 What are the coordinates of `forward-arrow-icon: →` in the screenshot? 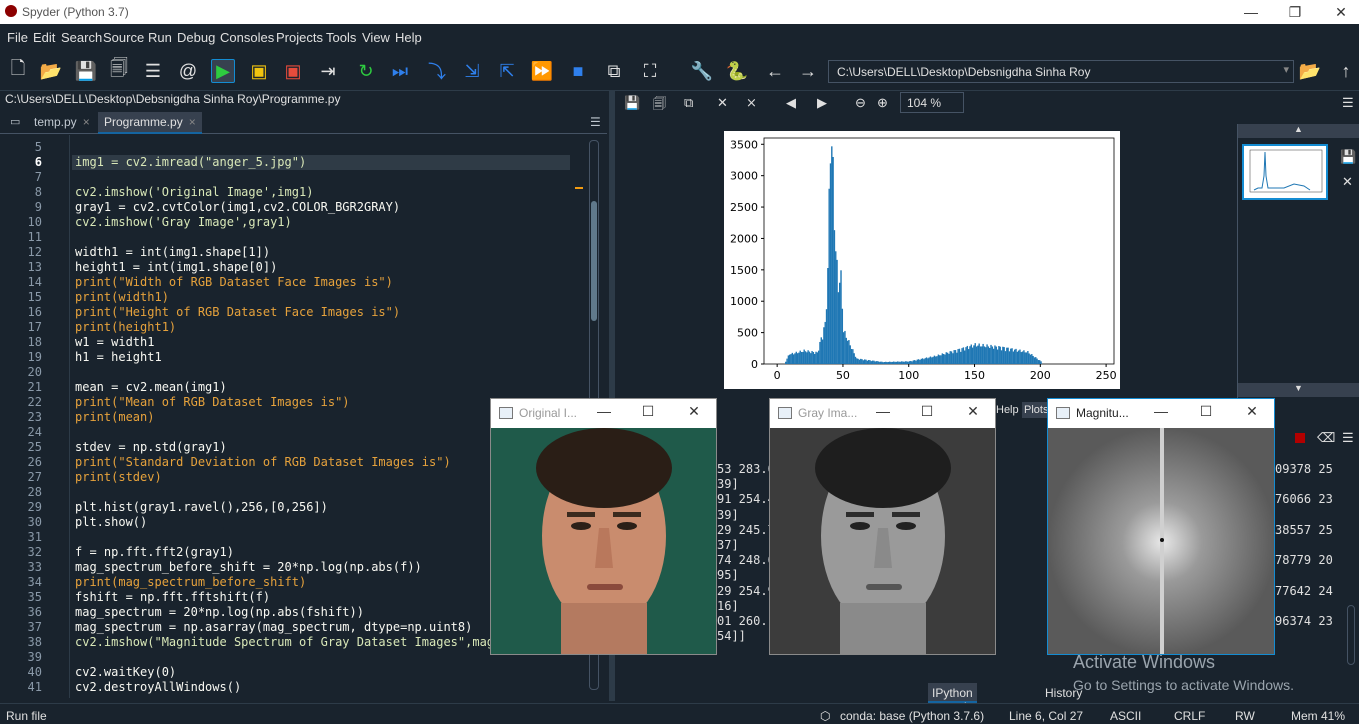 It's located at (808, 71).